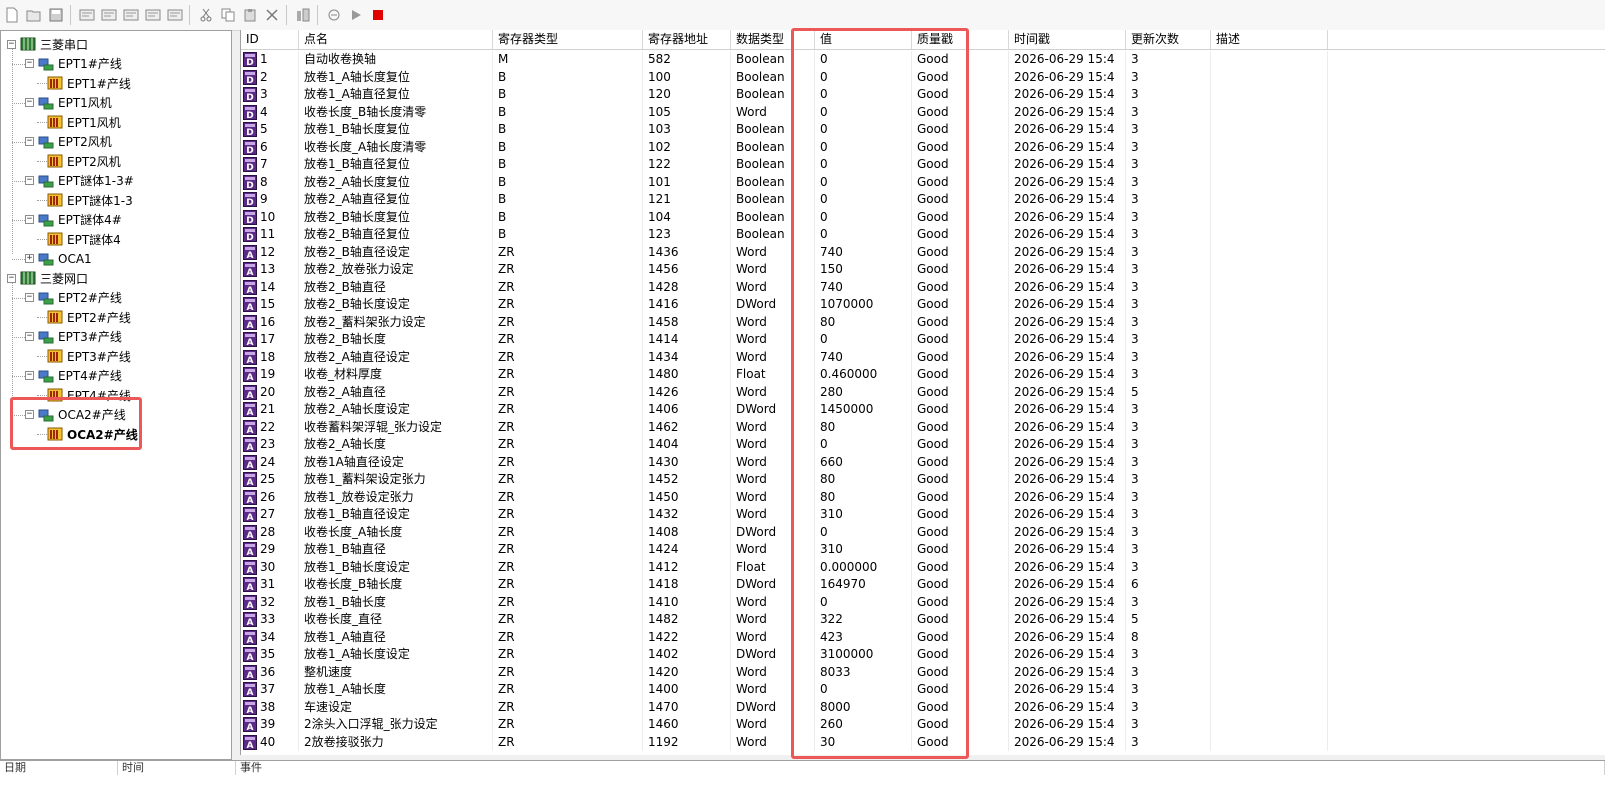  What do you see at coordinates (47, 278) in the screenshot?
I see `tree-node-channel: − 三菱网口` at bounding box center [47, 278].